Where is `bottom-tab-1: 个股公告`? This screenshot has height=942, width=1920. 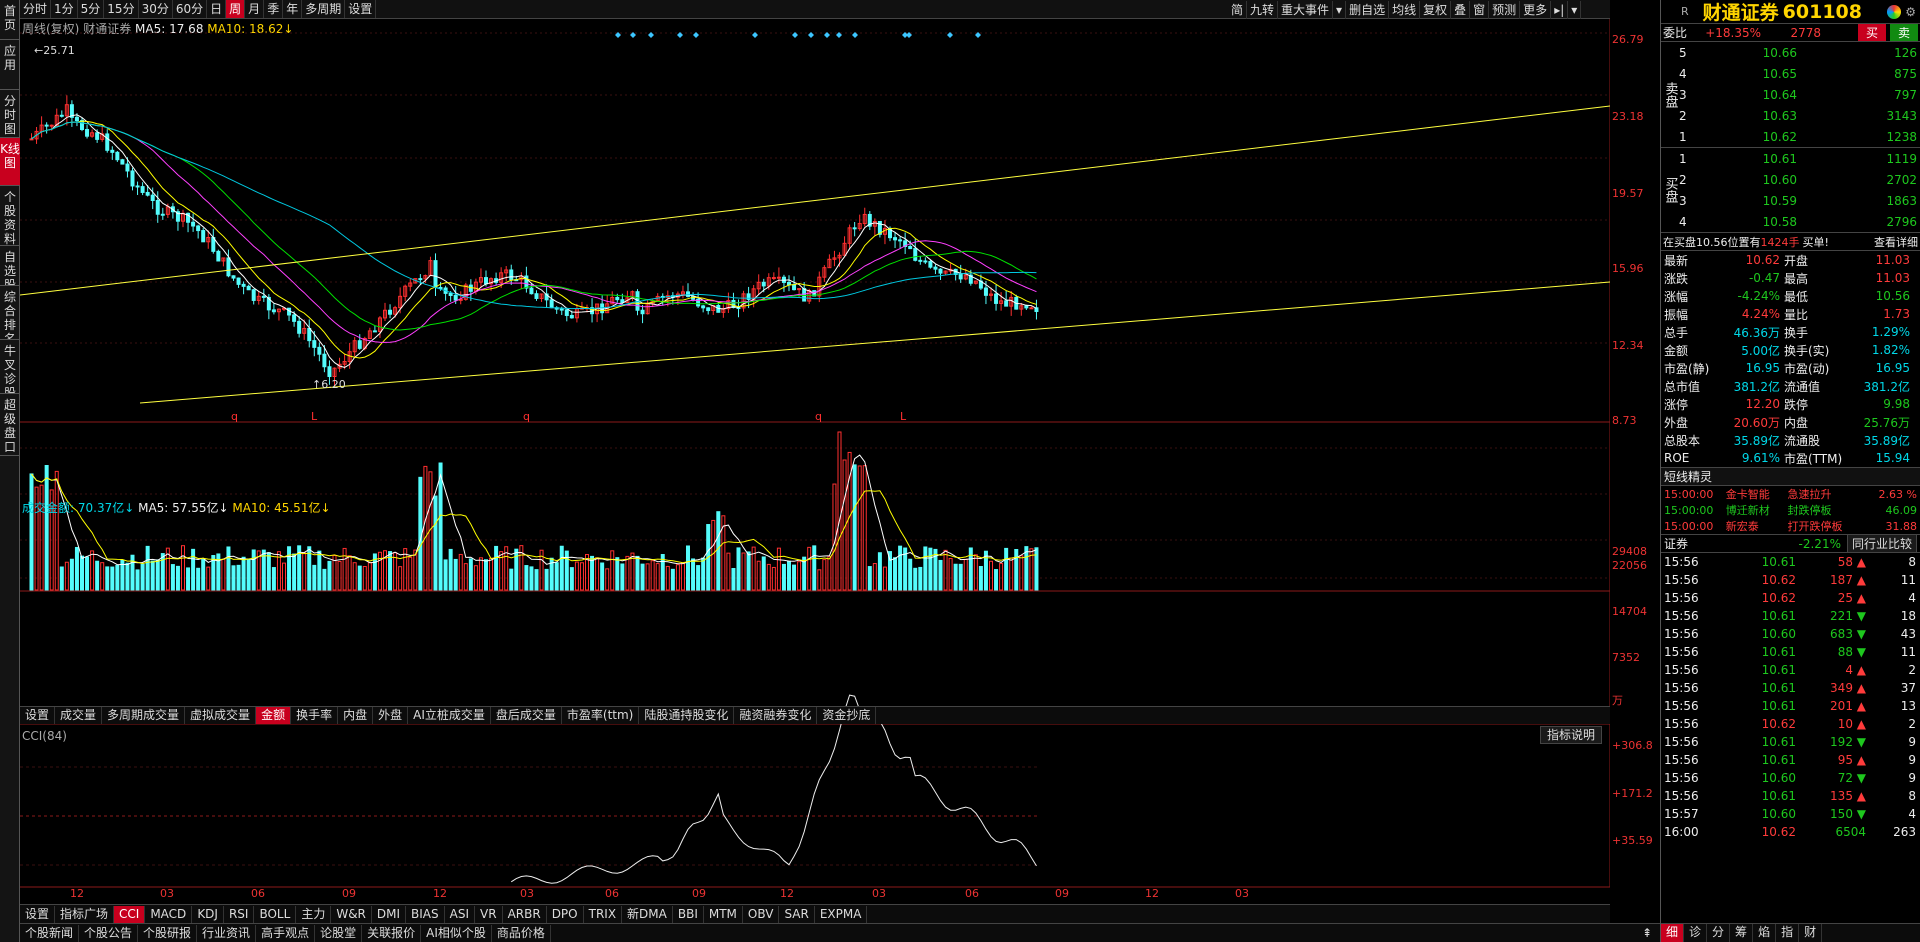 bottom-tab-1: 个股公告 is located at coordinates (109, 933).